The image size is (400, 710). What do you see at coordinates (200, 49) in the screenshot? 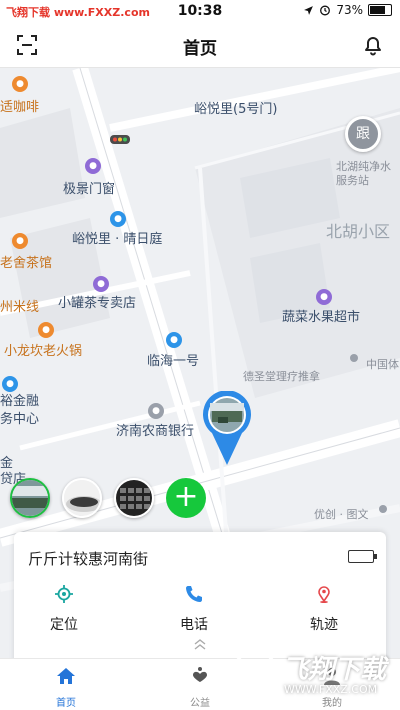
I see `page-title: 首页` at bounding box center [200, 49].